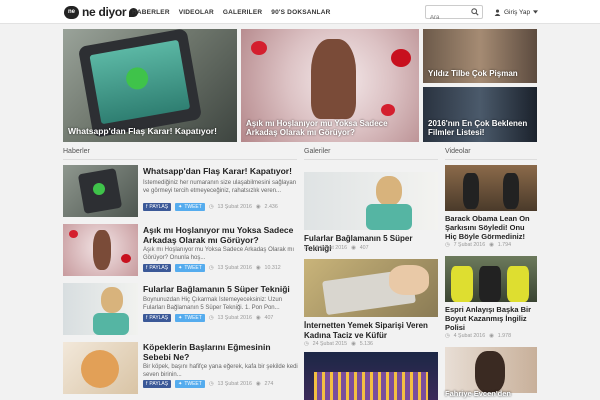 The height and width of the screenshot is (400, 600). Describe the element at coordinates (142, 131) in the screenshot. I see `featured-title: Whatsapp'dan Flaş Karar! Kapatıyor!` at that location.